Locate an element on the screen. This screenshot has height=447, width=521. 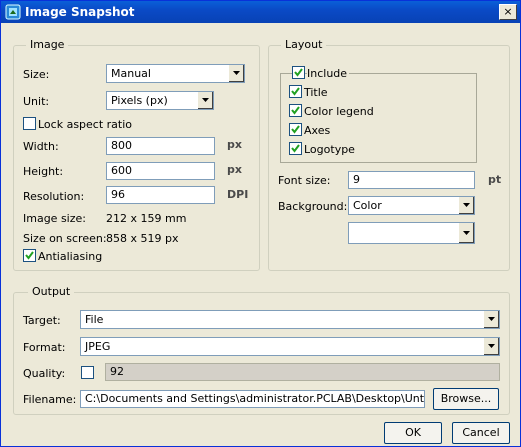
antialiasing-checkbox is located at coordinates (29, 255).